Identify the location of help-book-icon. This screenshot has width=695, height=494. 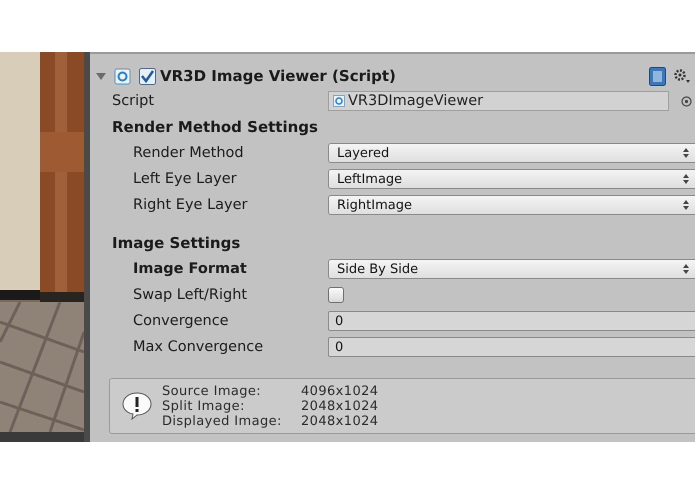
(657, 76).